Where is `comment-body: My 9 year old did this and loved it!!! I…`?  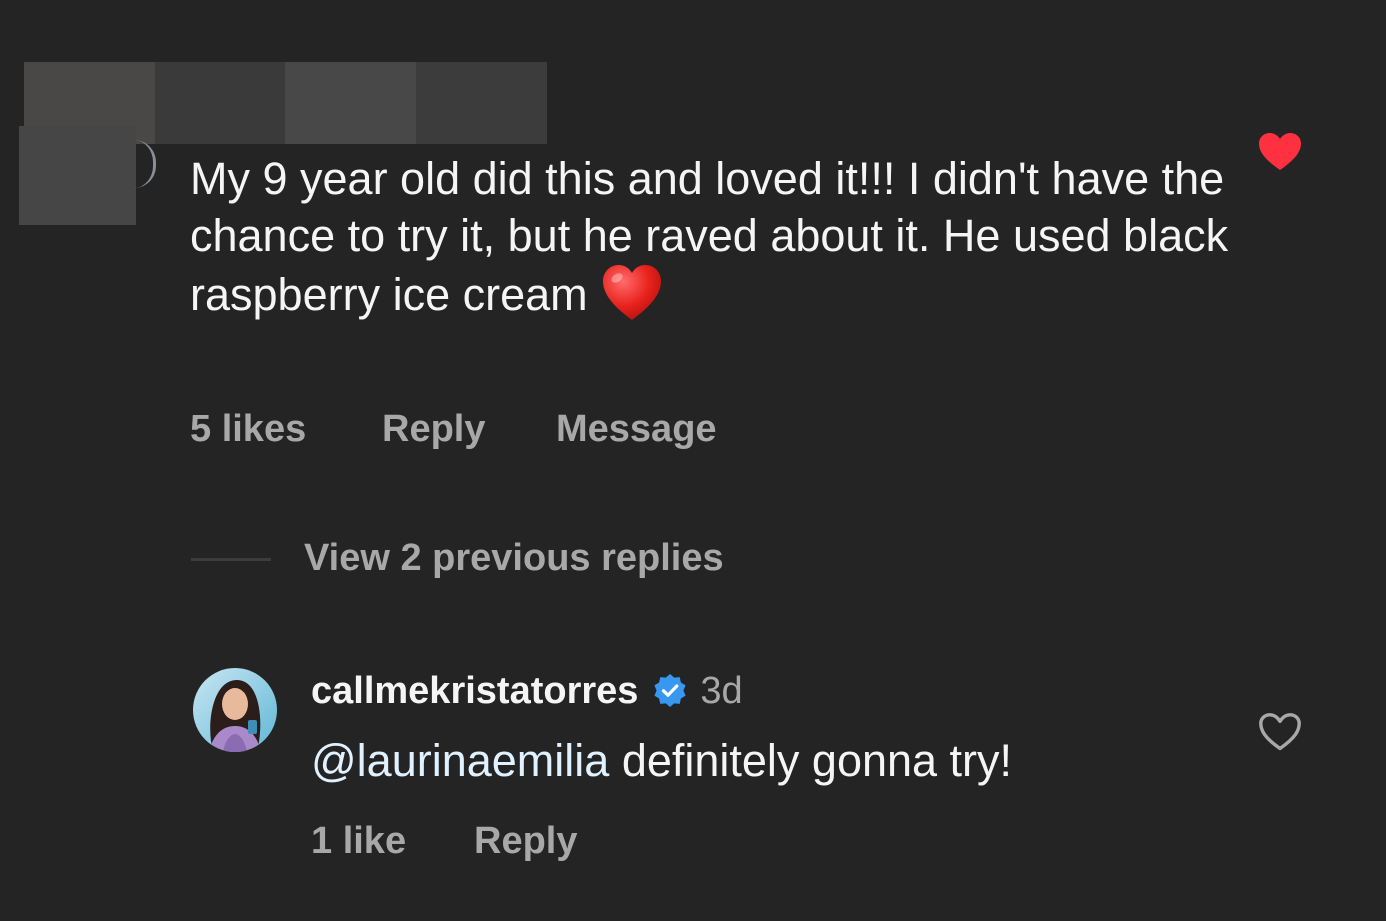
comment-body: My 9 year old did this and loved it!!! I… is located at coordinates (709, 236).